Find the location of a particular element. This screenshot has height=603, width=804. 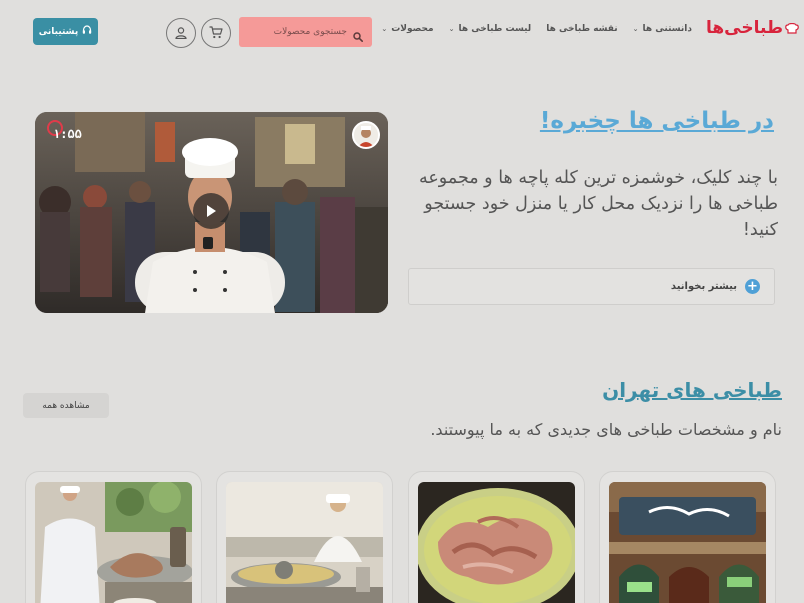

account-button is located at coordinates (181, 33).